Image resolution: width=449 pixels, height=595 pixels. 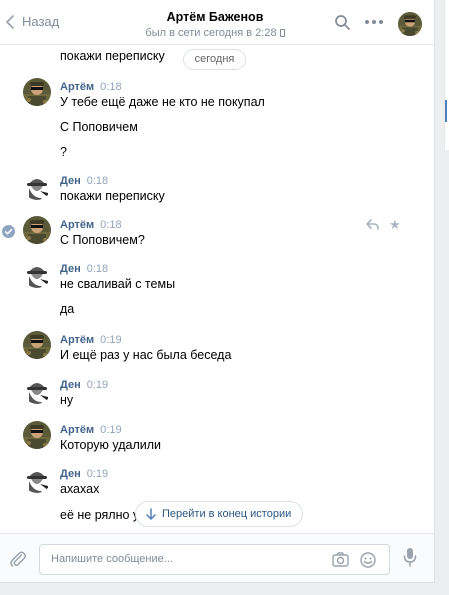 What do you see at coordinates (10, 21) in the screenshot?
I see `chevron-left-icon` at bounding box center [10, 21].